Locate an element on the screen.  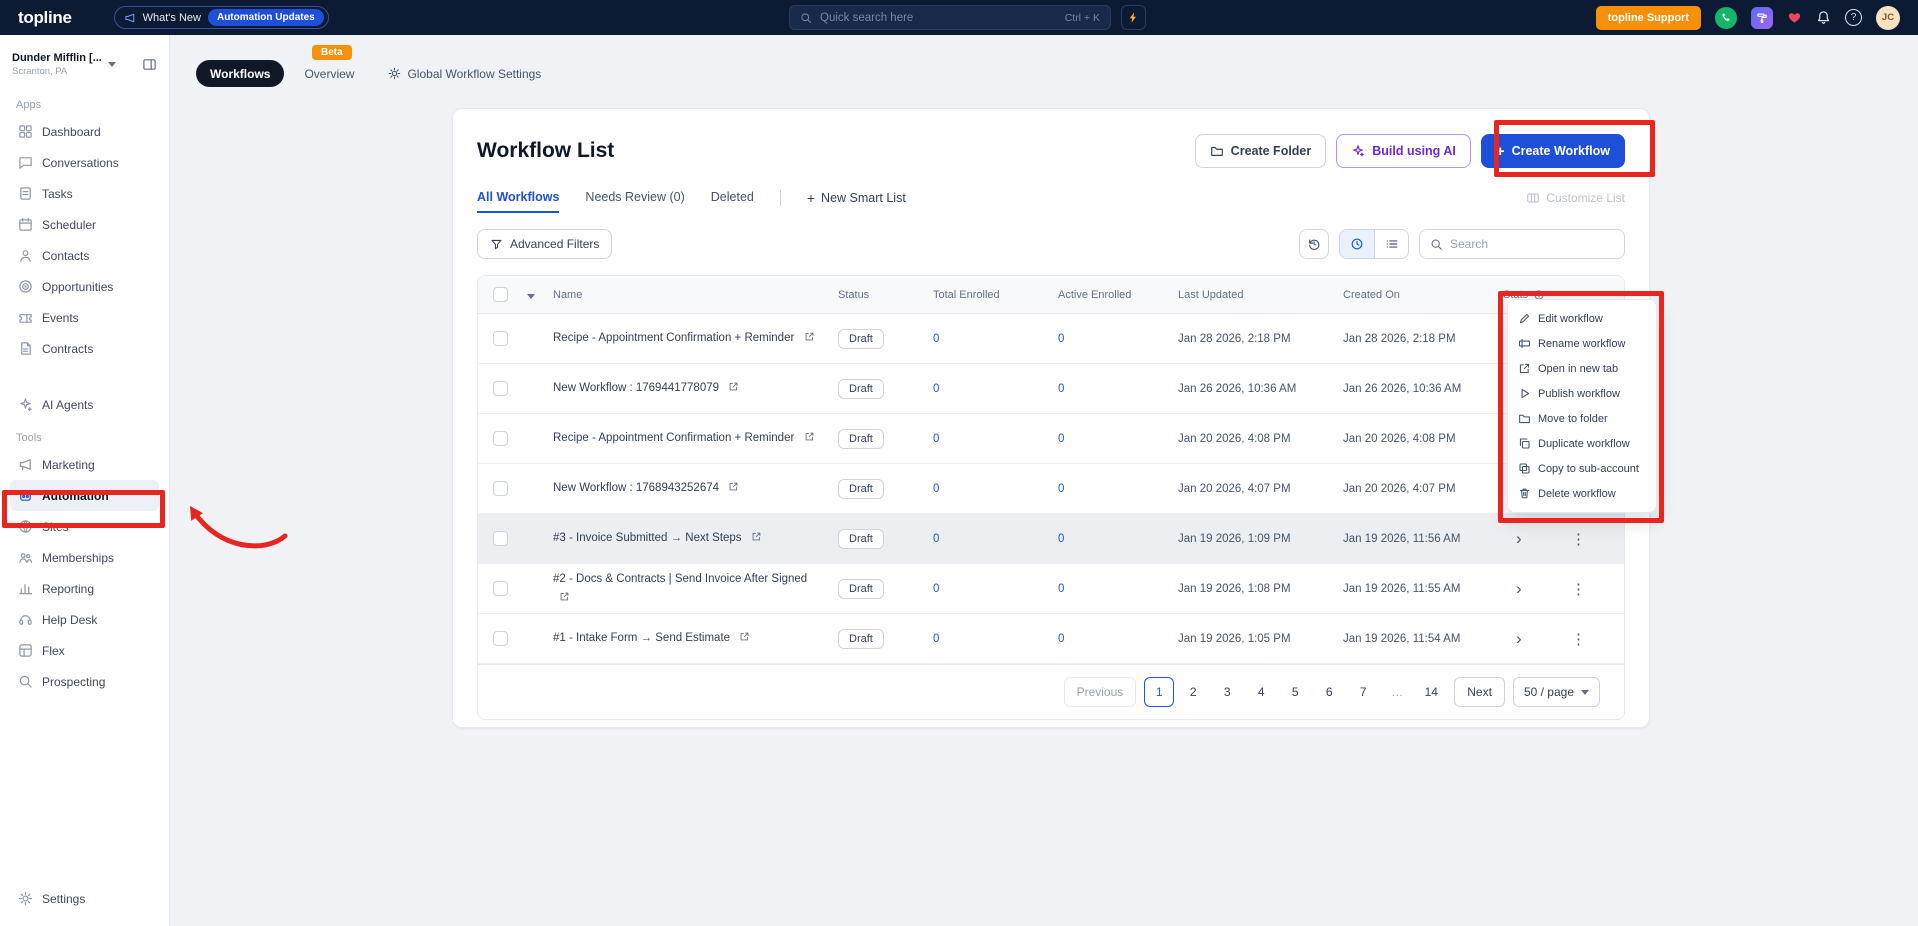
pagination-page-3: 3 is located at coordinates (1227, 692).